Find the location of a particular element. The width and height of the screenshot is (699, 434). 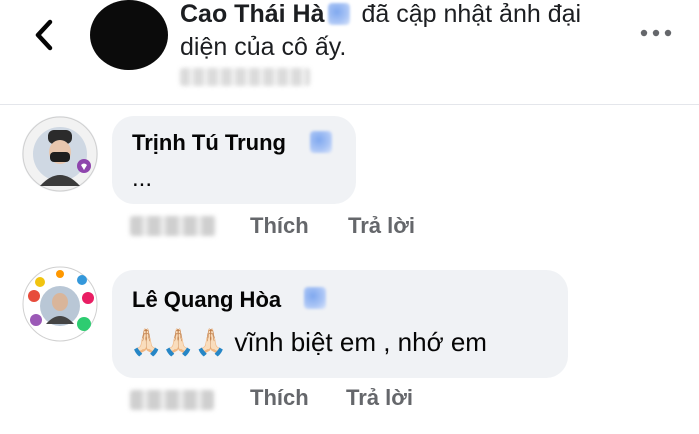

frame-avatar-icon is located at coordinates (60, 304).